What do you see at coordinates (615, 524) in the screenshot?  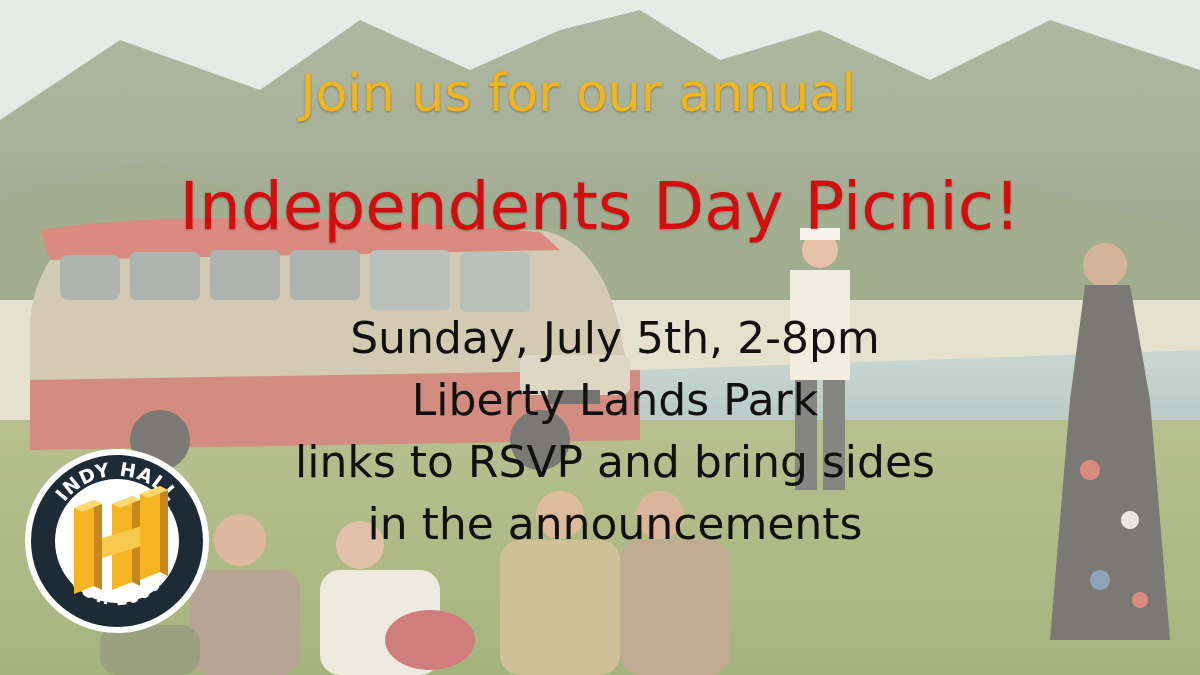 I see `announcements-note: in the announcements` at bounding box center [615, 524].